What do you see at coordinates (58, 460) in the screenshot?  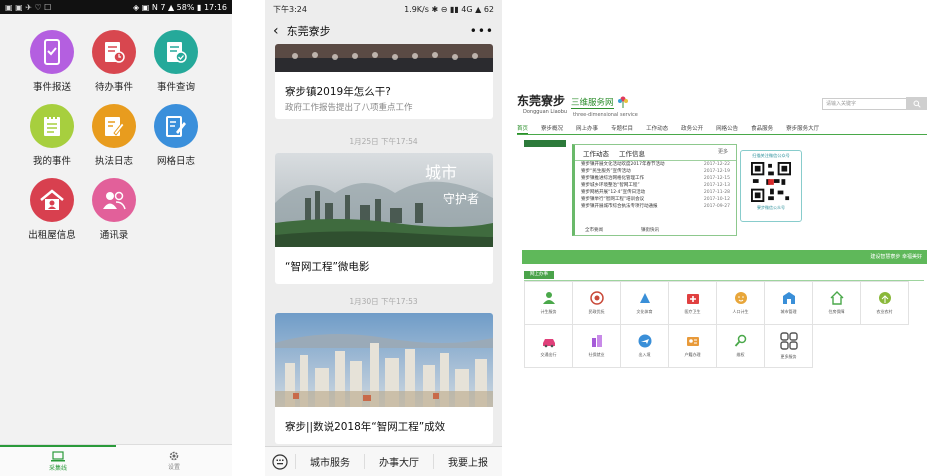 I see `tab-collect: 采集线` at bounding box center [58, 460].